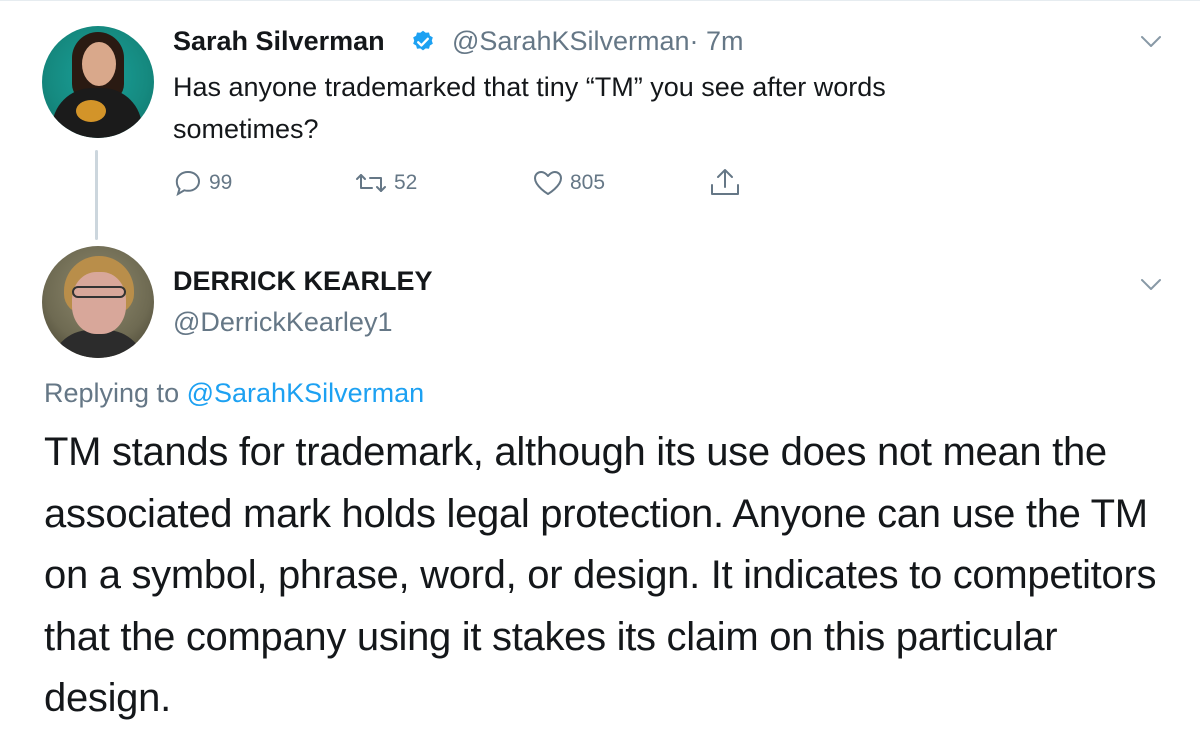  What do you see at coordinates (571, 41) in the screenshot?
I see `handle-text: @SarahKSilverman` at bounding box center [571, 41].